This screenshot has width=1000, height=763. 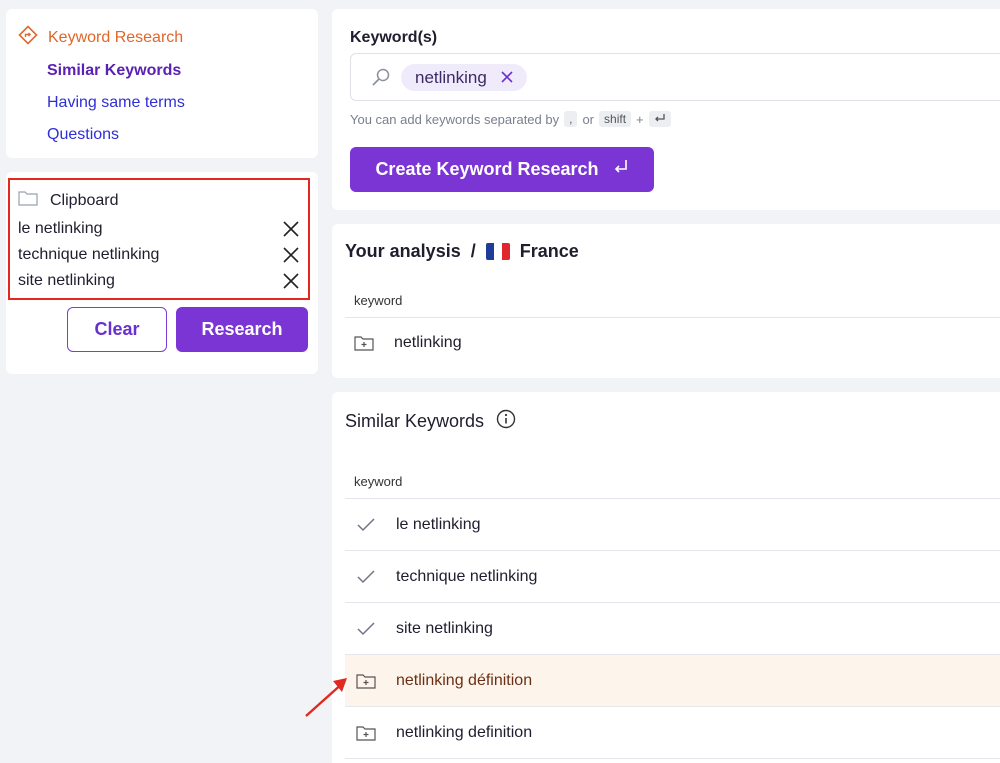 I want to click on table-row: netlinking, so click(x=408, y=343).